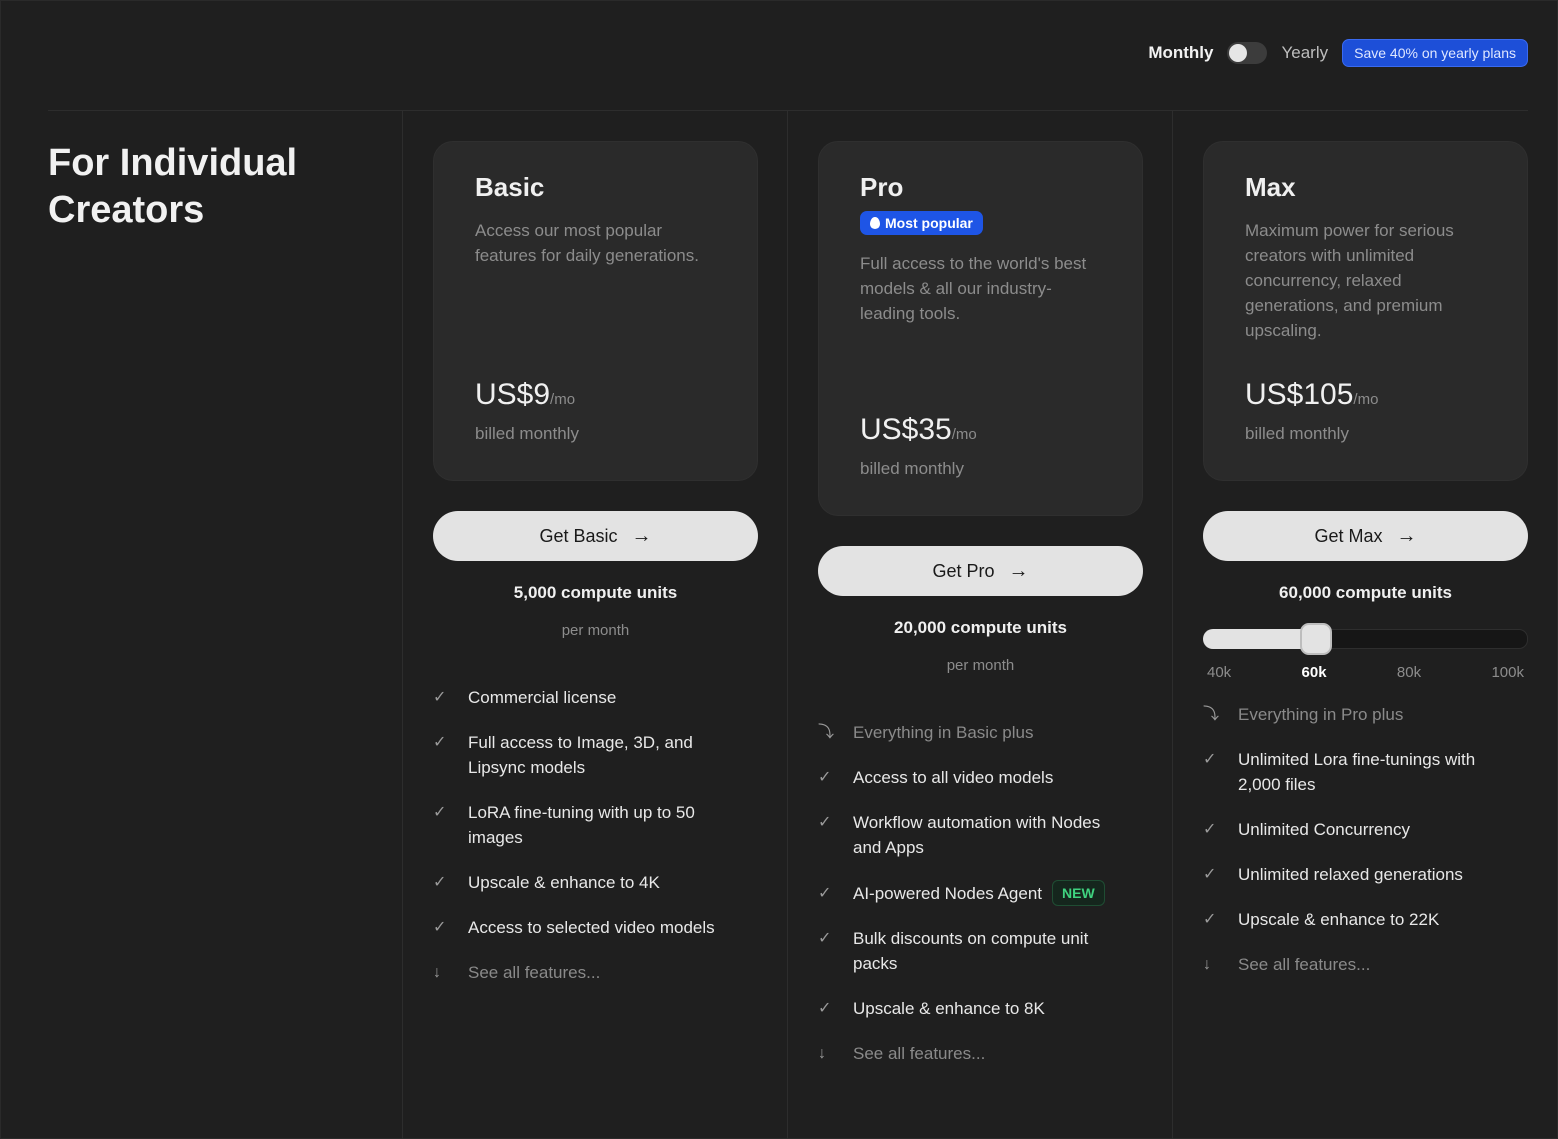 This screenshot has height=1139, width=1558. I want to click on feature-item: ⤵ Everything in Pro plus, so click(1365, 714).